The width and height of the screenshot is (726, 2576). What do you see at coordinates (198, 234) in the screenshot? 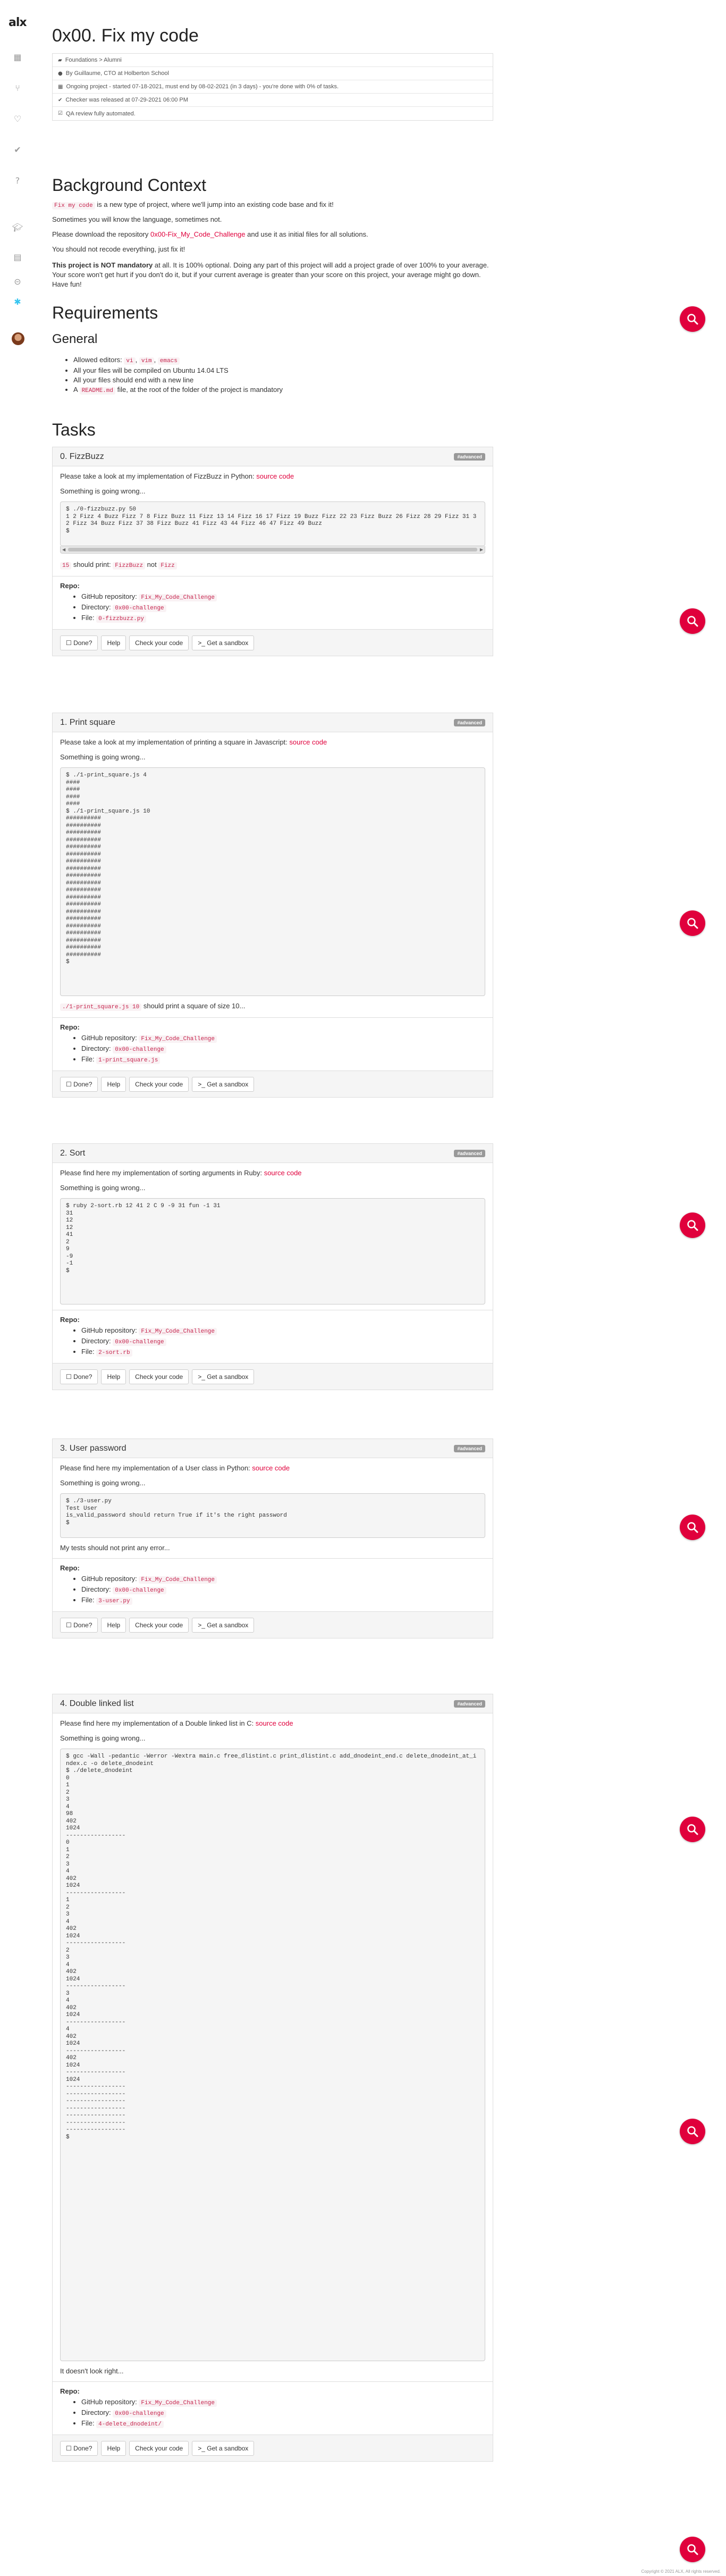
I see `repository-link: 0x00-Fix_My_Code_Challenge` at bounding box center [198, 234].